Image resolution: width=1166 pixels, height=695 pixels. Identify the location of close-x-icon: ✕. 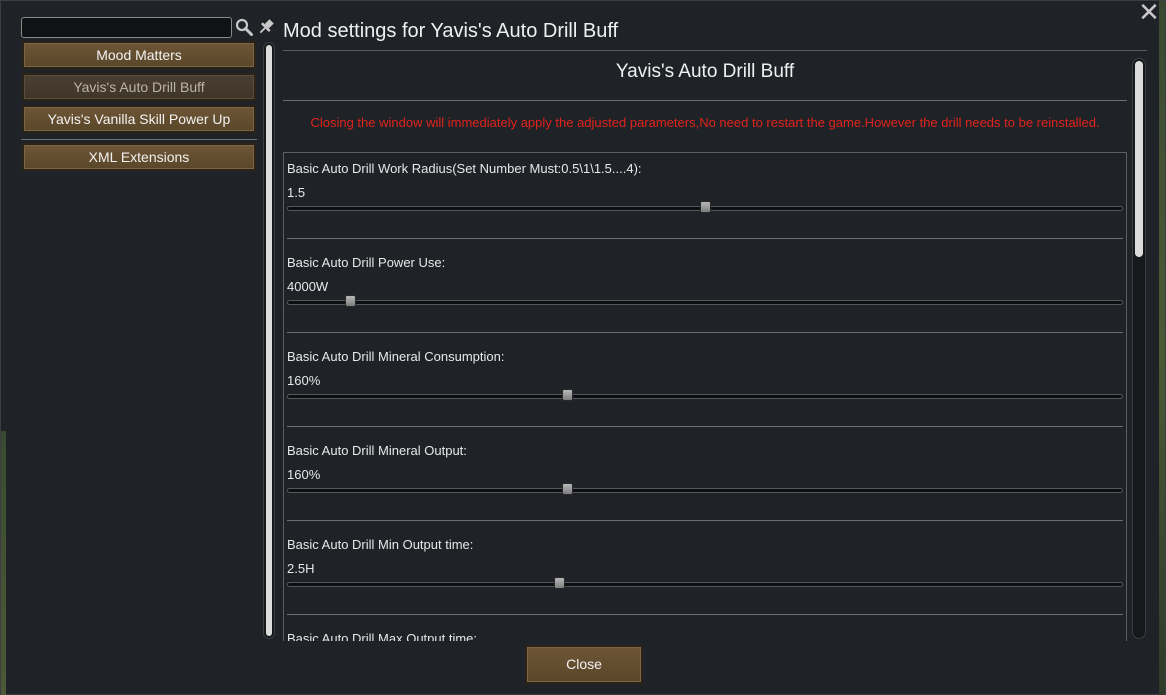
(1149, 12).